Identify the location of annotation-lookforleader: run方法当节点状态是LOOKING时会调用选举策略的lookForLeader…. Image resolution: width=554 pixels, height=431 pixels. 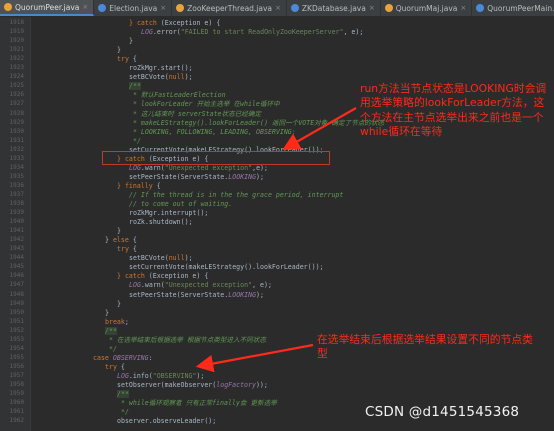
(453, 110).